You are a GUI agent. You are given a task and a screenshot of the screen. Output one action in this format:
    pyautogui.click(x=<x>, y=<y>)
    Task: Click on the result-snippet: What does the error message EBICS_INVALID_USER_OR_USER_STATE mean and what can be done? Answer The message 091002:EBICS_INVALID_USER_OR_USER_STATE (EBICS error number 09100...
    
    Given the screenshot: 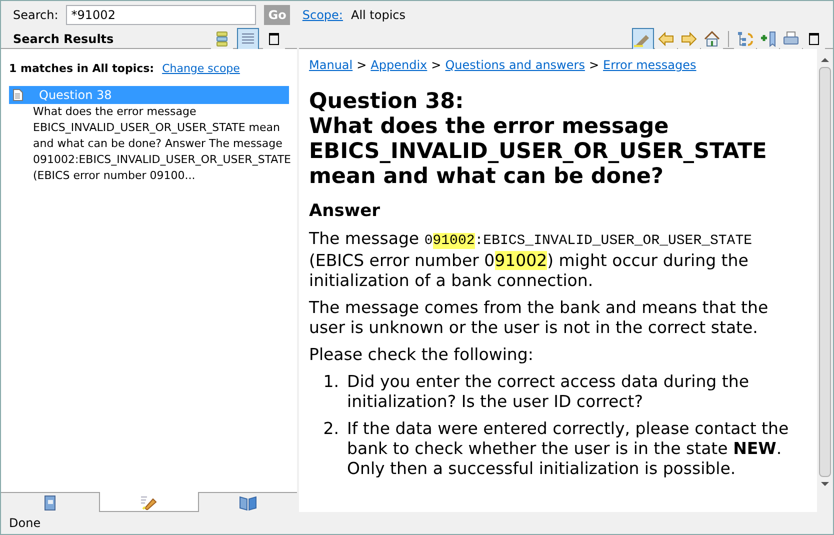 What is the action you would take?
    pyautogui.click(x=160, y=144)
    